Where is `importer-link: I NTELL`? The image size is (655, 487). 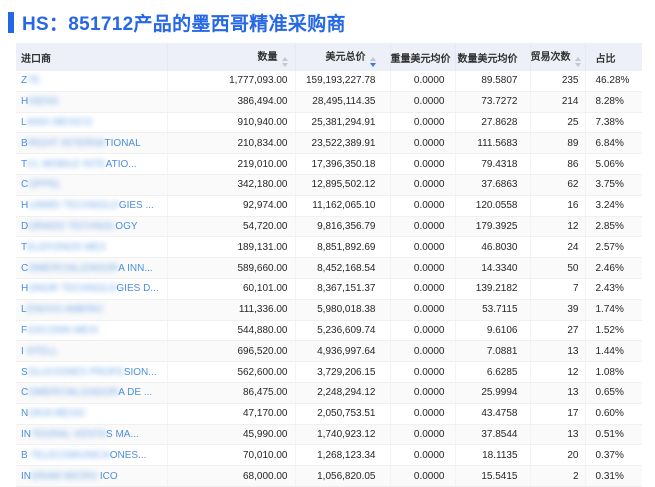
importer-link: I NTELL is located at coordinates (39, 351).